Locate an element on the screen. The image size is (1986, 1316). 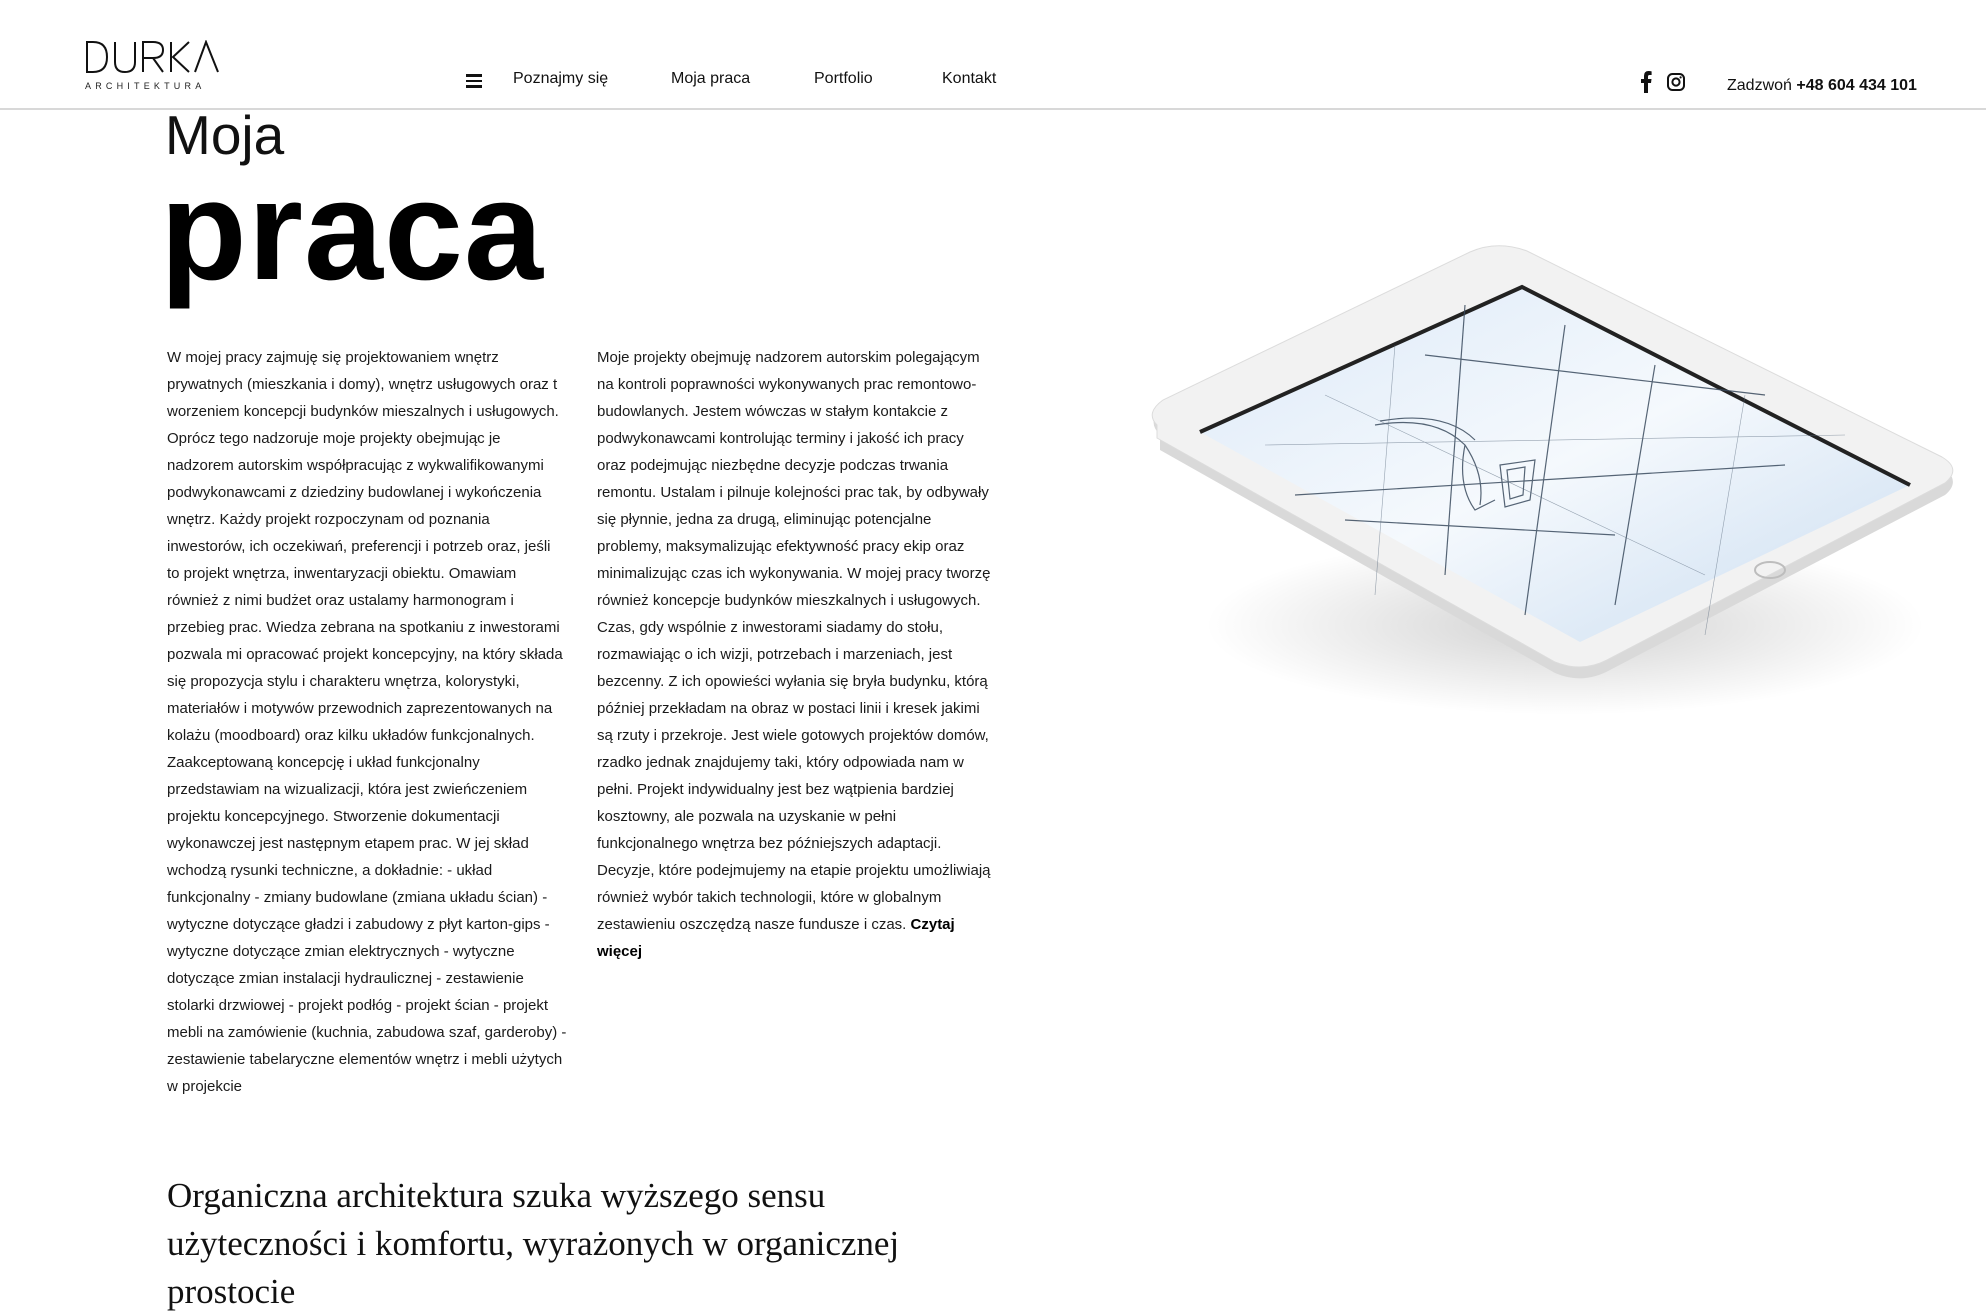
phone-contact: Zadzwoń +48 604 434 101 is located at coordinates (1822, 86).